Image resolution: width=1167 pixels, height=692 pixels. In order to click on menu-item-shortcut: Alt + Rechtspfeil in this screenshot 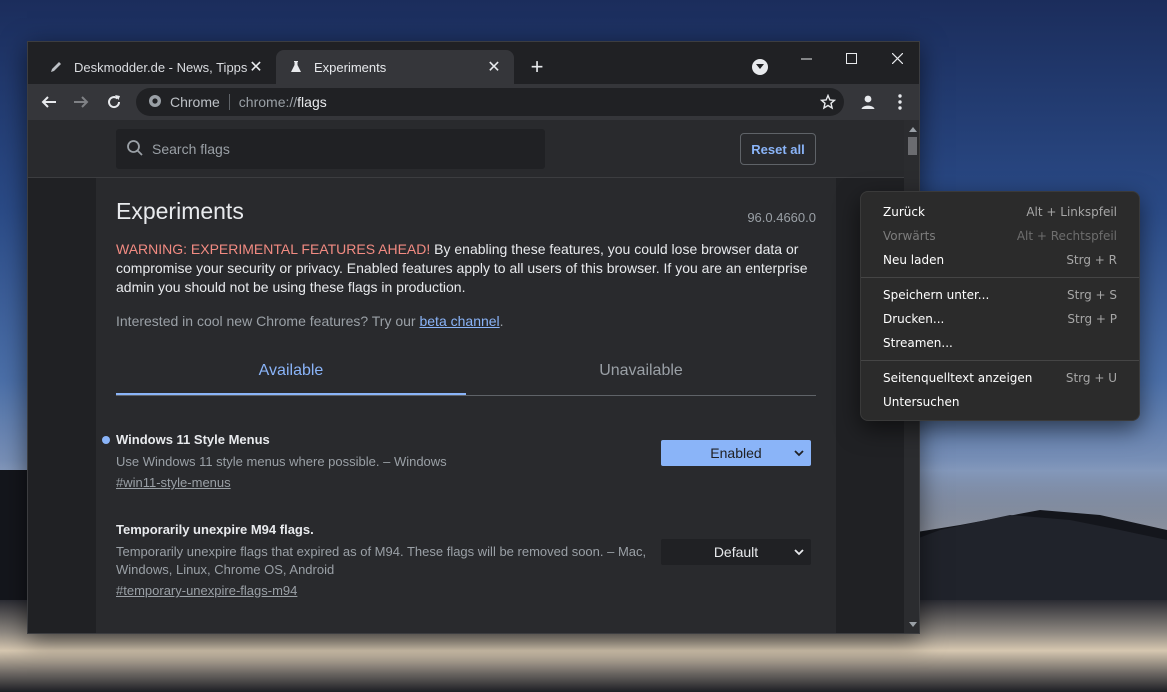, I will do `click(1066, 236)`.